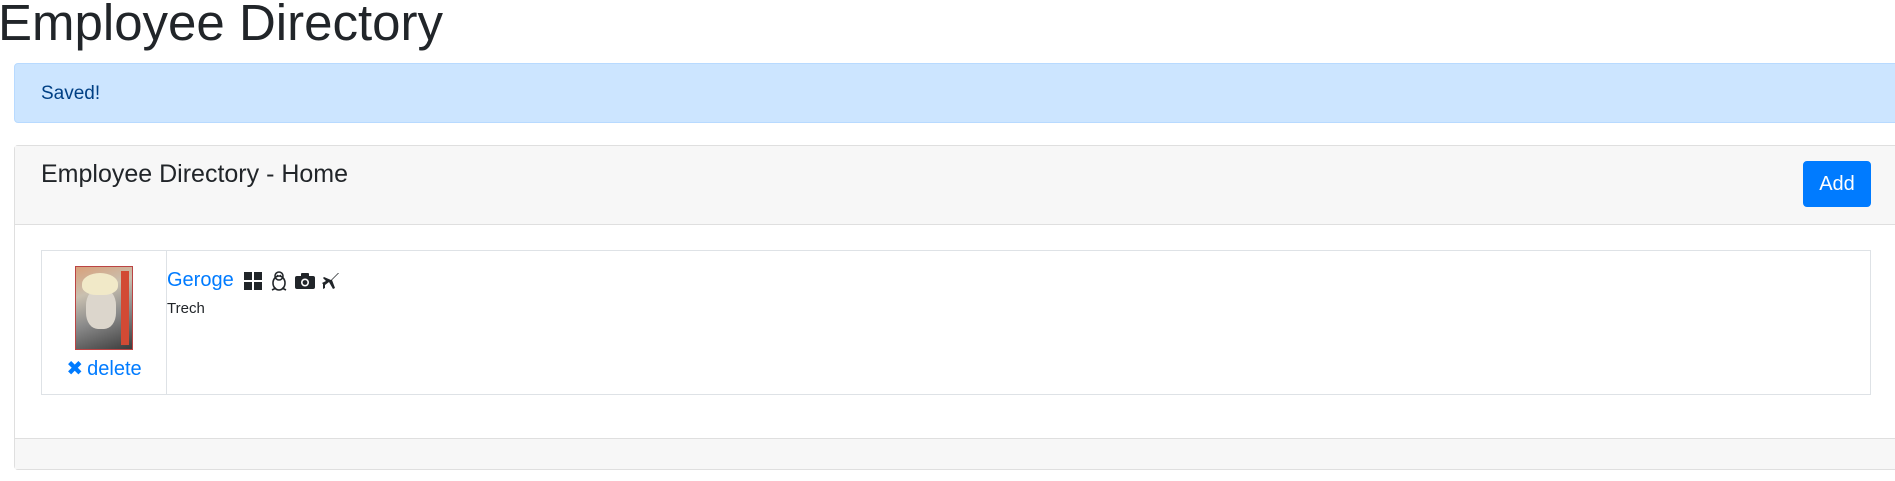  Describe the element at coordinates (114, 369) in the screenshot. I see `delete-label: delete` at that location.